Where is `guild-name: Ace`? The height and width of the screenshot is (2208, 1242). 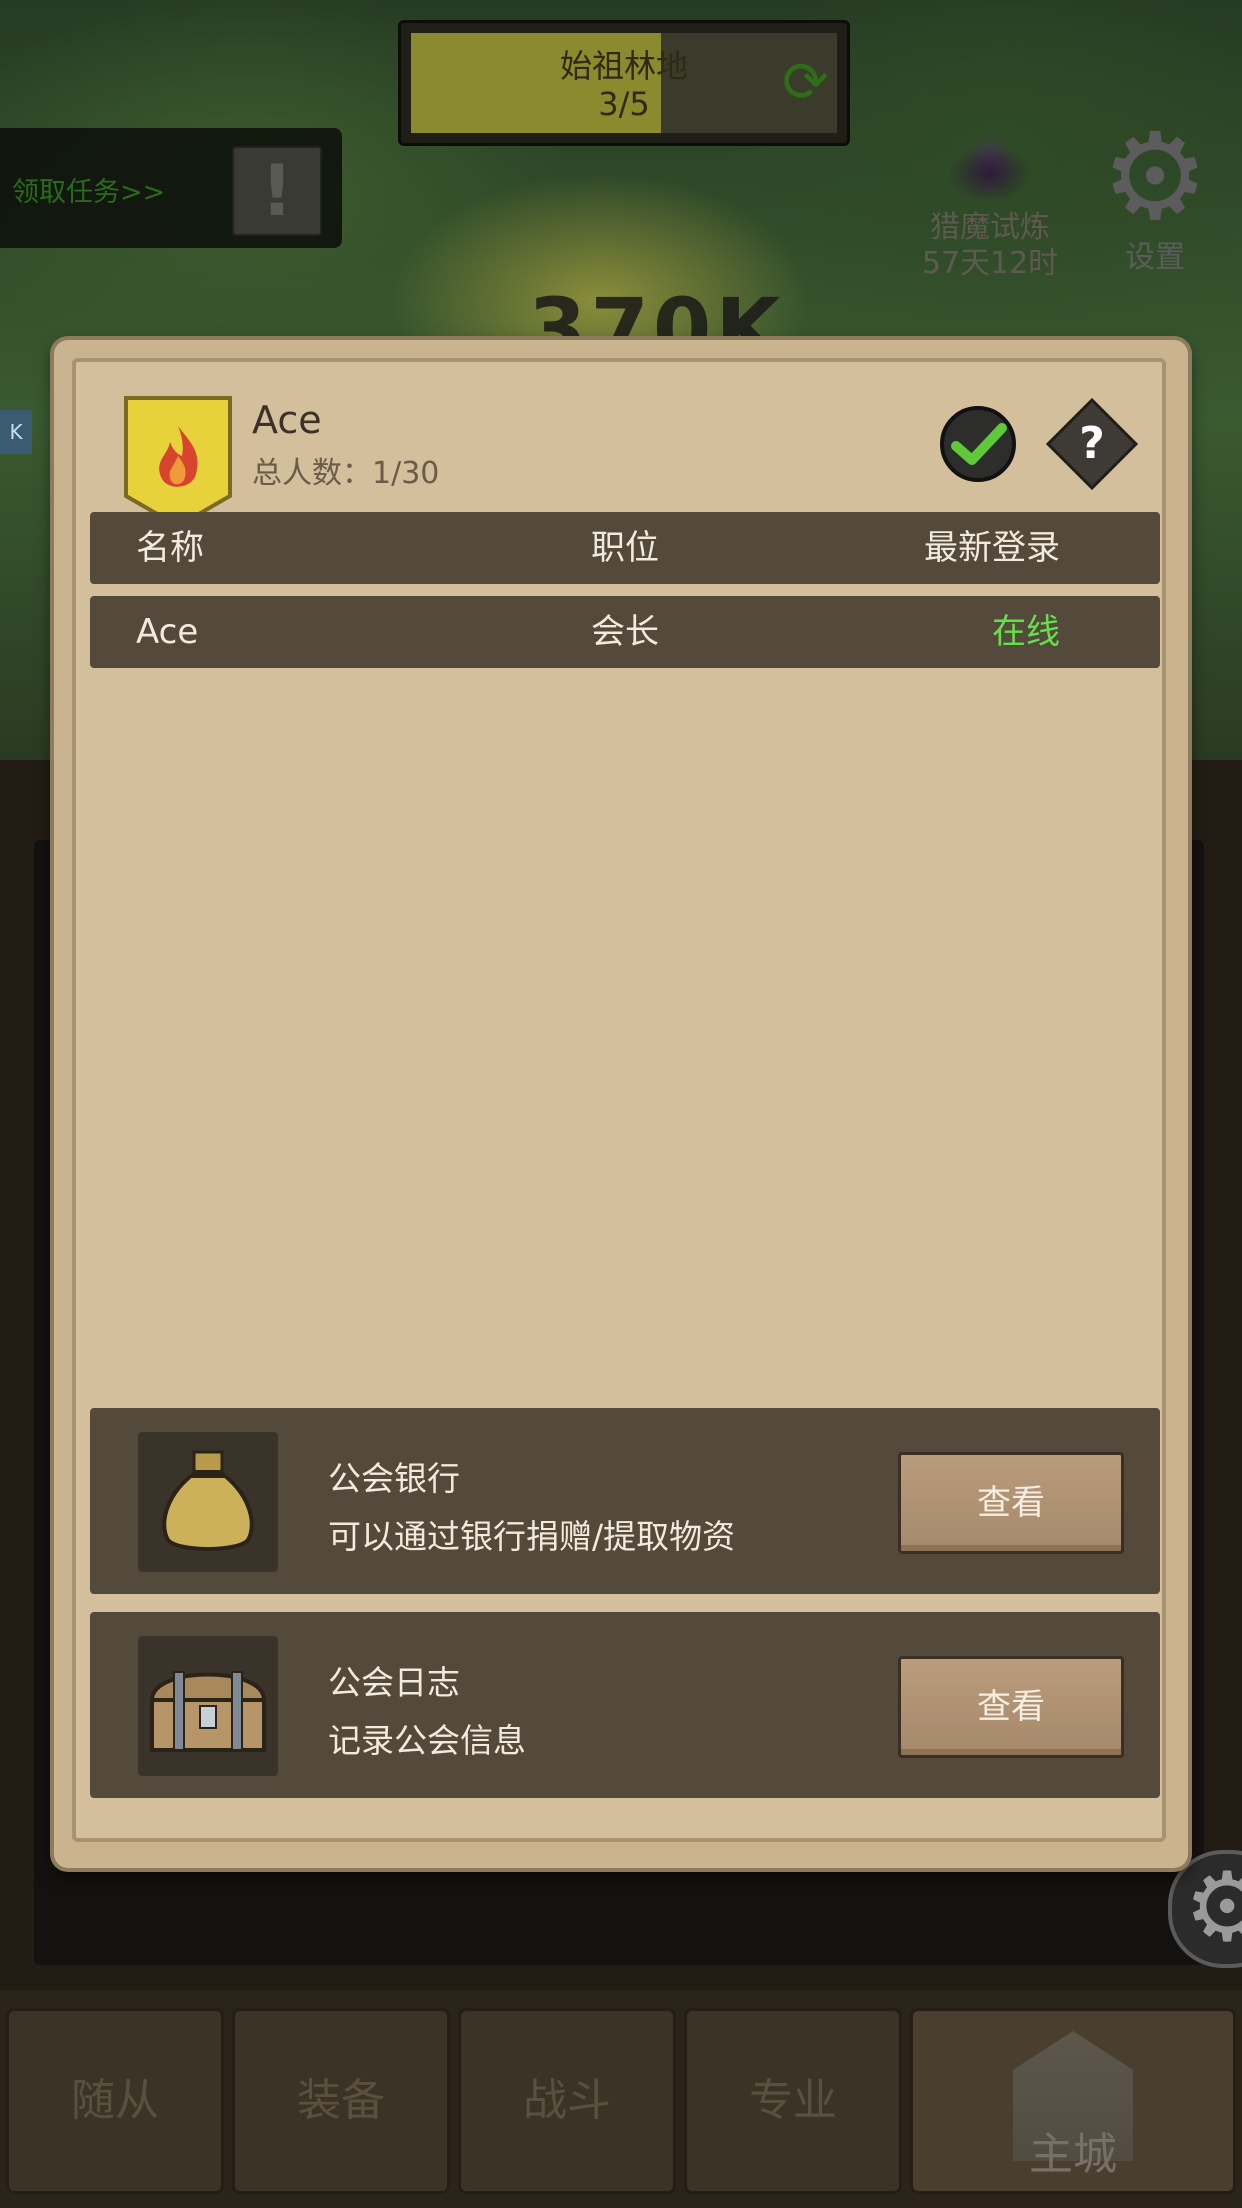
guild-name: Ace is located at coordinates (287, 420).